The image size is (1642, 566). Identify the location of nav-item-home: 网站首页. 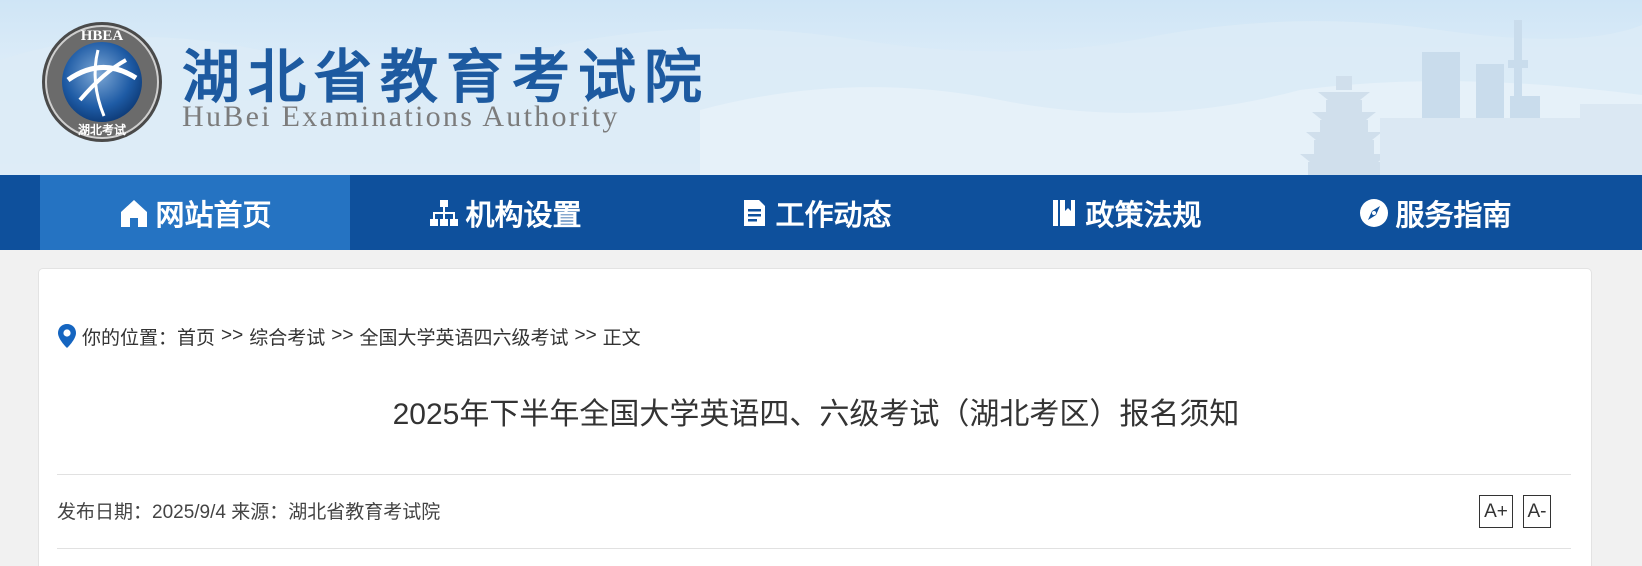
(195, 212).